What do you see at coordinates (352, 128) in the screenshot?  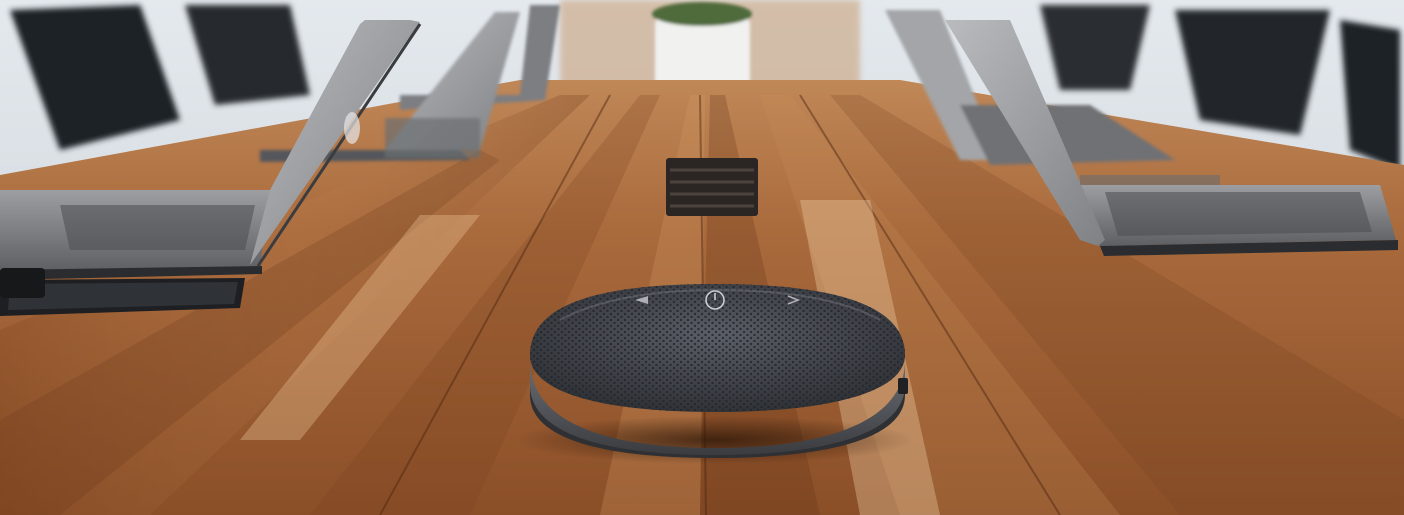 I see `logo-icon` at bounding box center [352, 128].